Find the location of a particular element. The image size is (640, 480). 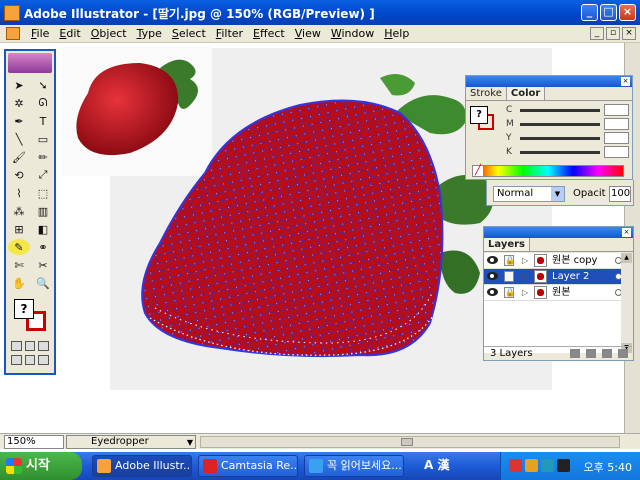

menu-filter: Filter is located at coordinates (229, 33).